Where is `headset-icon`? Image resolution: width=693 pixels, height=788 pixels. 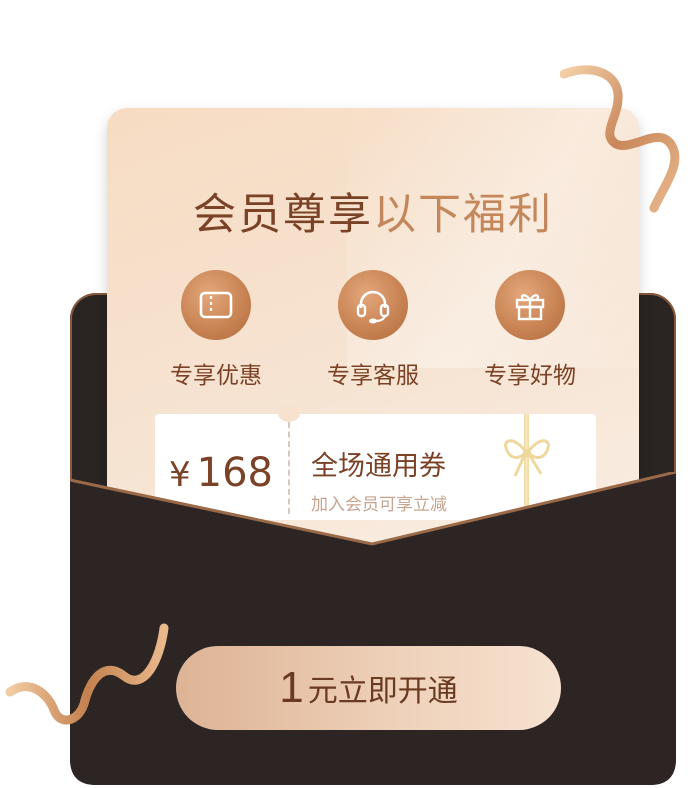 headset-icon is located at coordinates (373, 305).